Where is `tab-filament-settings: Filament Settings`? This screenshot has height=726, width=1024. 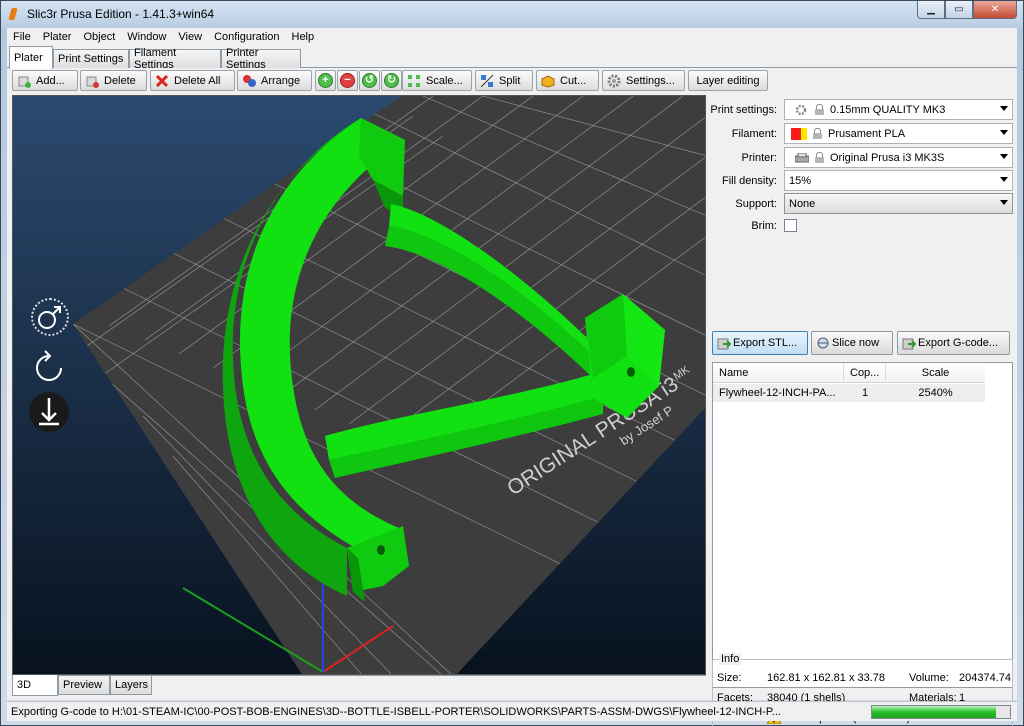 tab-filament-settings: Filament Settings is located at coordinates (175, 59).